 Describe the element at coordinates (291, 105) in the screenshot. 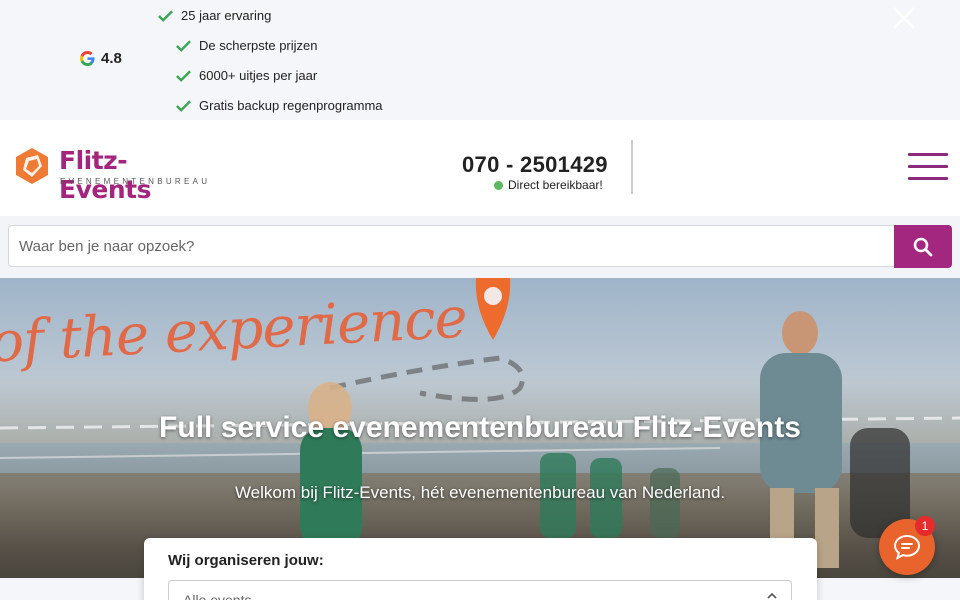

I see `usp-label: Gratis backup regenprogramma` at that location.